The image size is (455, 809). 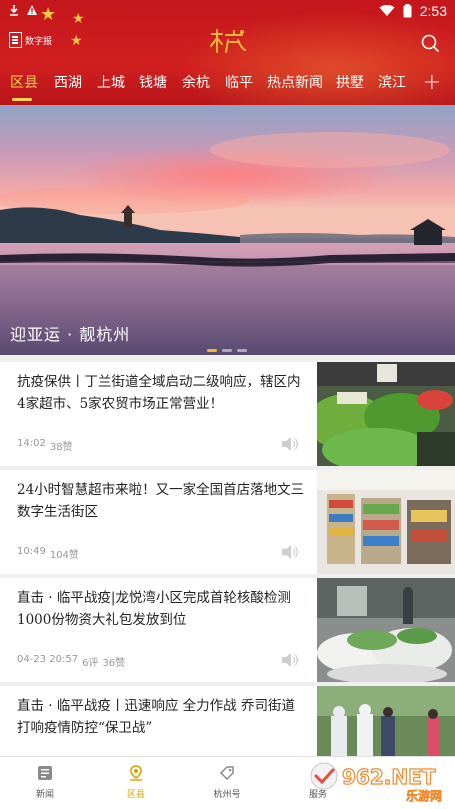 I want to click on tab-linping: 临平, so click(x=239, y=82).